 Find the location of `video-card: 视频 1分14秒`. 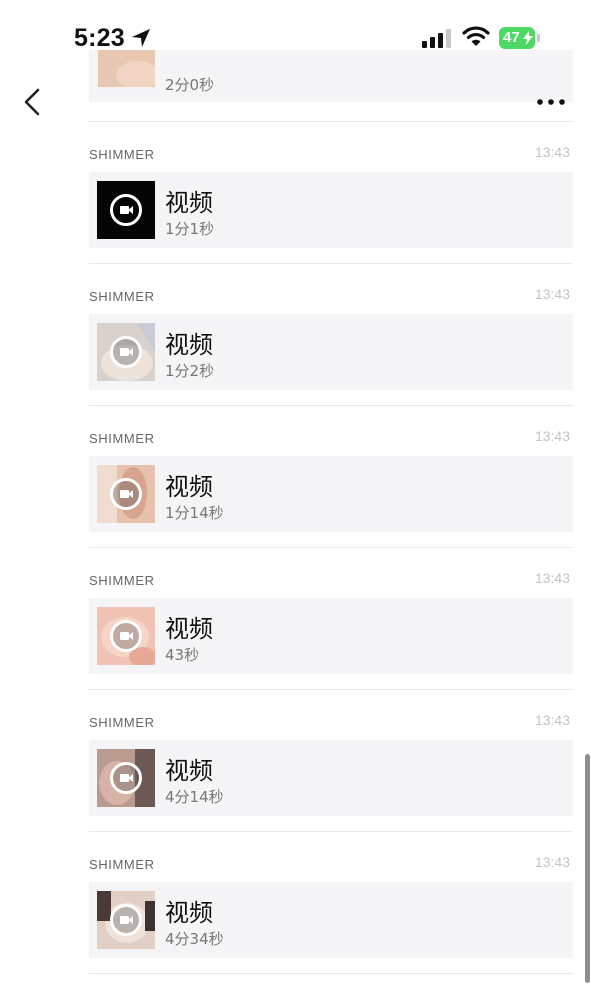

video-card: 视频 1分14秒 is located at coordinates (331, 494).